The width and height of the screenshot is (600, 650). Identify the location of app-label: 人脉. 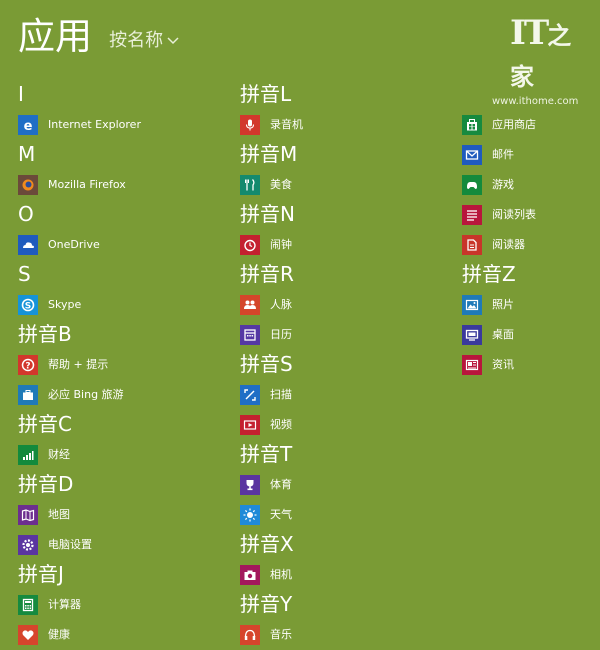
(281, 304).